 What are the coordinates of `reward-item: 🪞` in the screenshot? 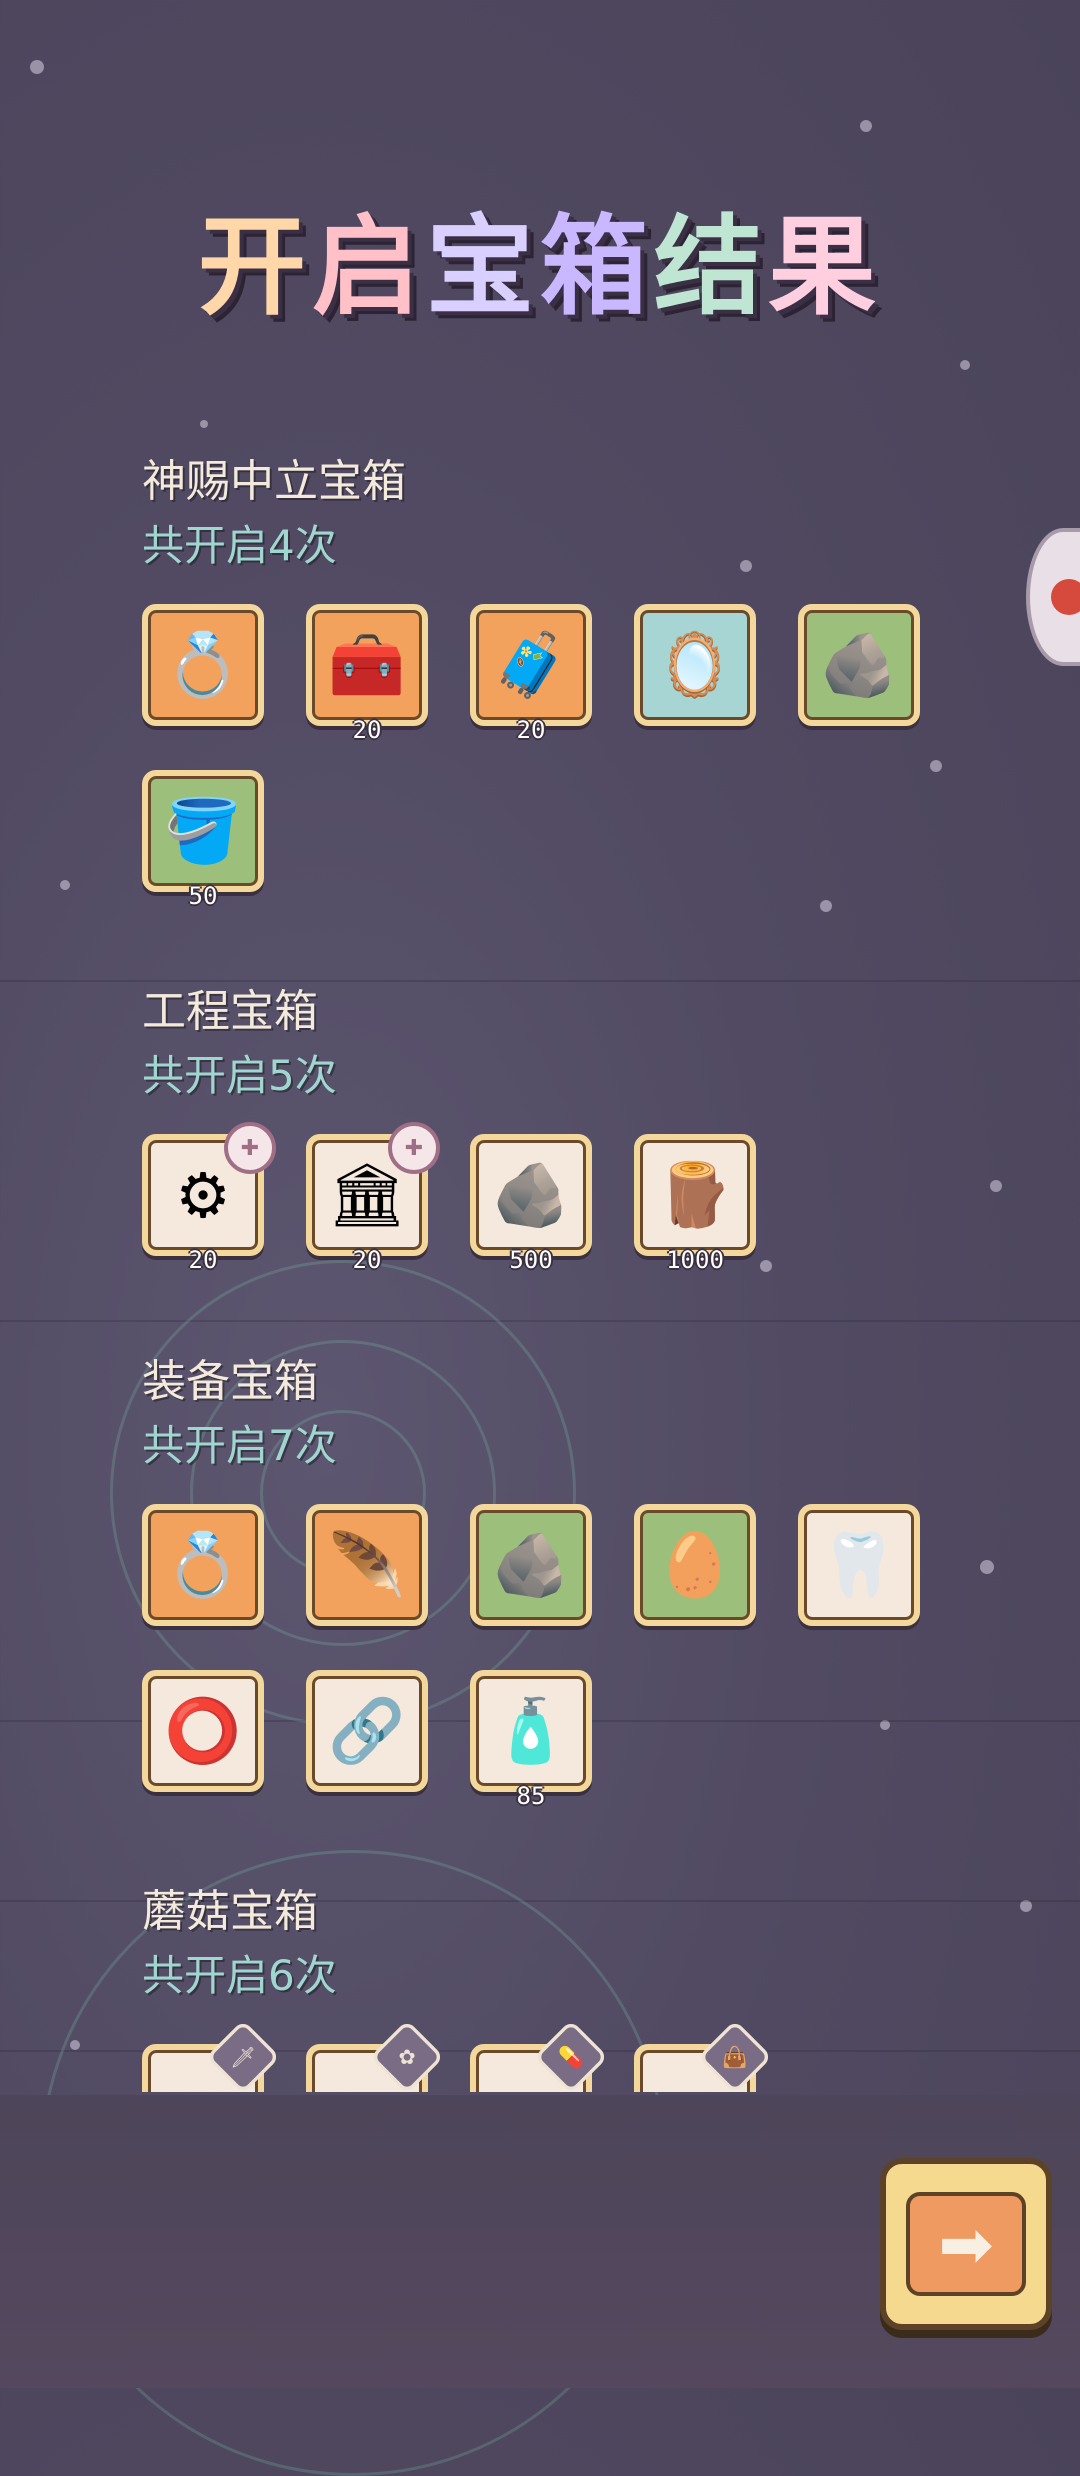 It's located at (695, 665).